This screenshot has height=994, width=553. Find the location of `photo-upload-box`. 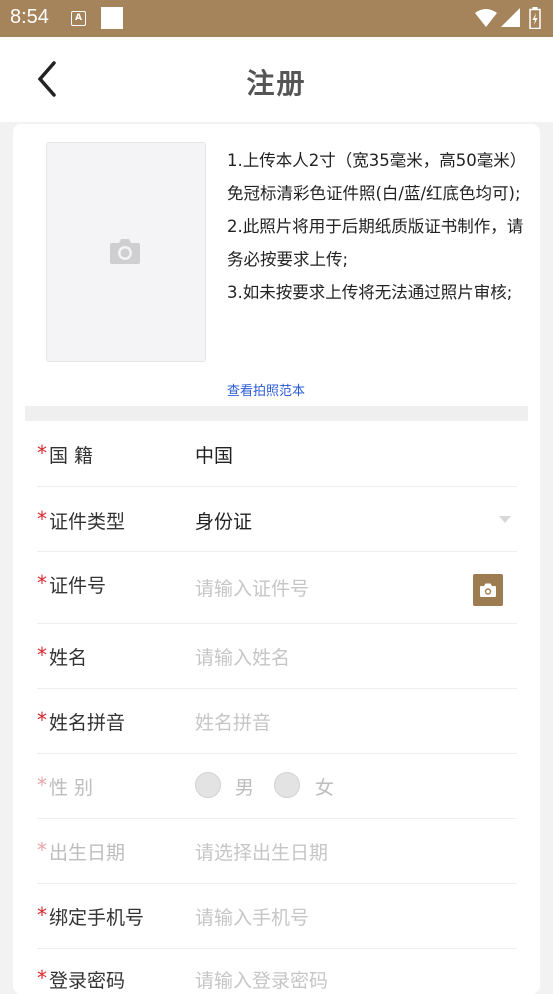

photo-upload-box is located at coordinates (126, 252).